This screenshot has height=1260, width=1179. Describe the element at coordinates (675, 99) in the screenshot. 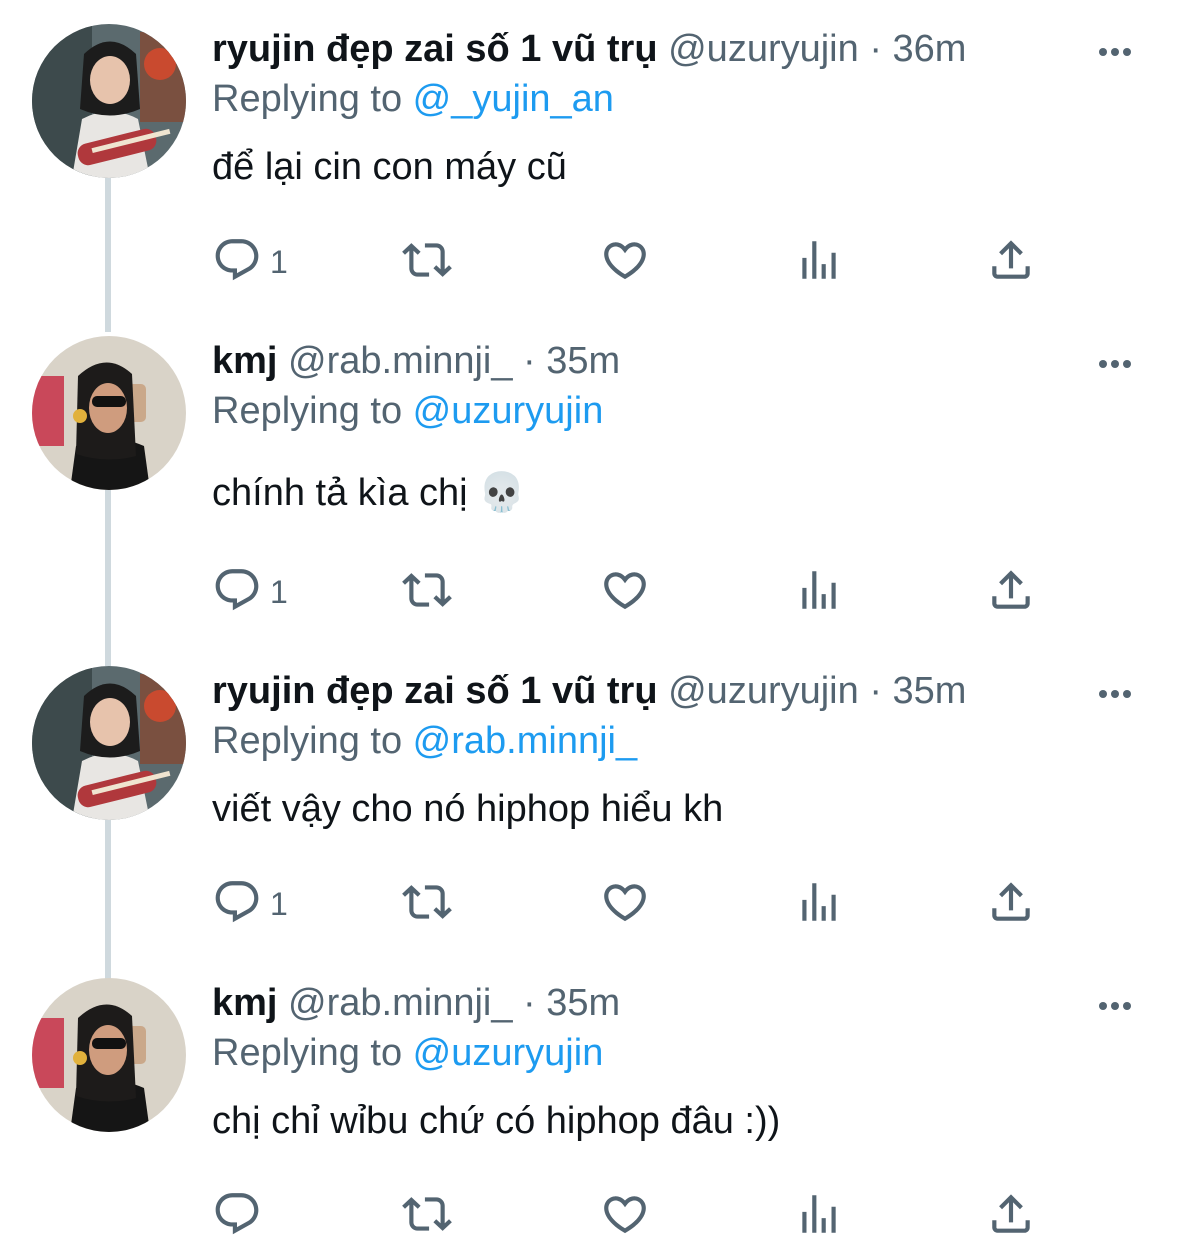

I see `replying-to: Replying to @_yujin_an` at that location.